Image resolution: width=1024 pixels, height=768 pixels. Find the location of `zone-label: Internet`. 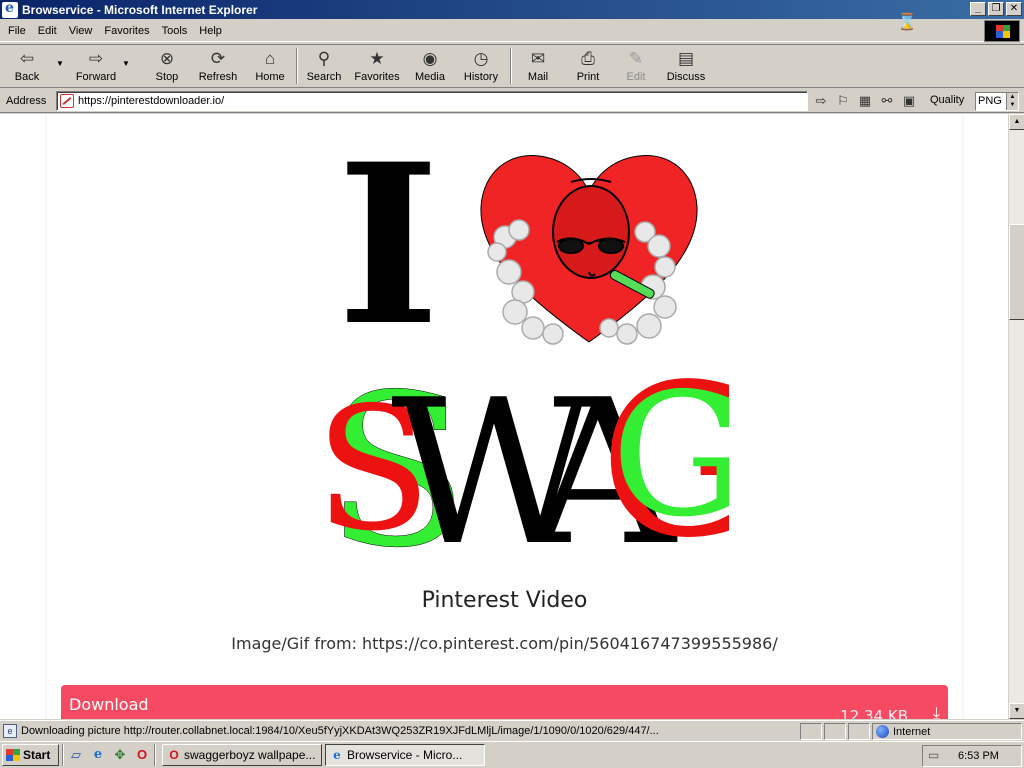

zone-label: Internet is located at coordinates (912, 731).